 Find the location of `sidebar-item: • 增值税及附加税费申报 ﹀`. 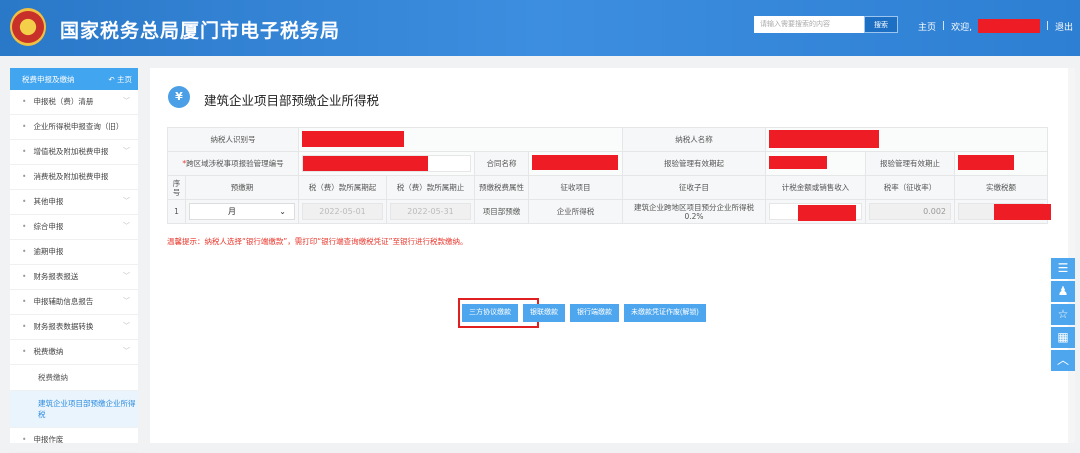

sidebar-item: • 增值税及附加税费申报 ﹀ is located at coordinates (74, 152).